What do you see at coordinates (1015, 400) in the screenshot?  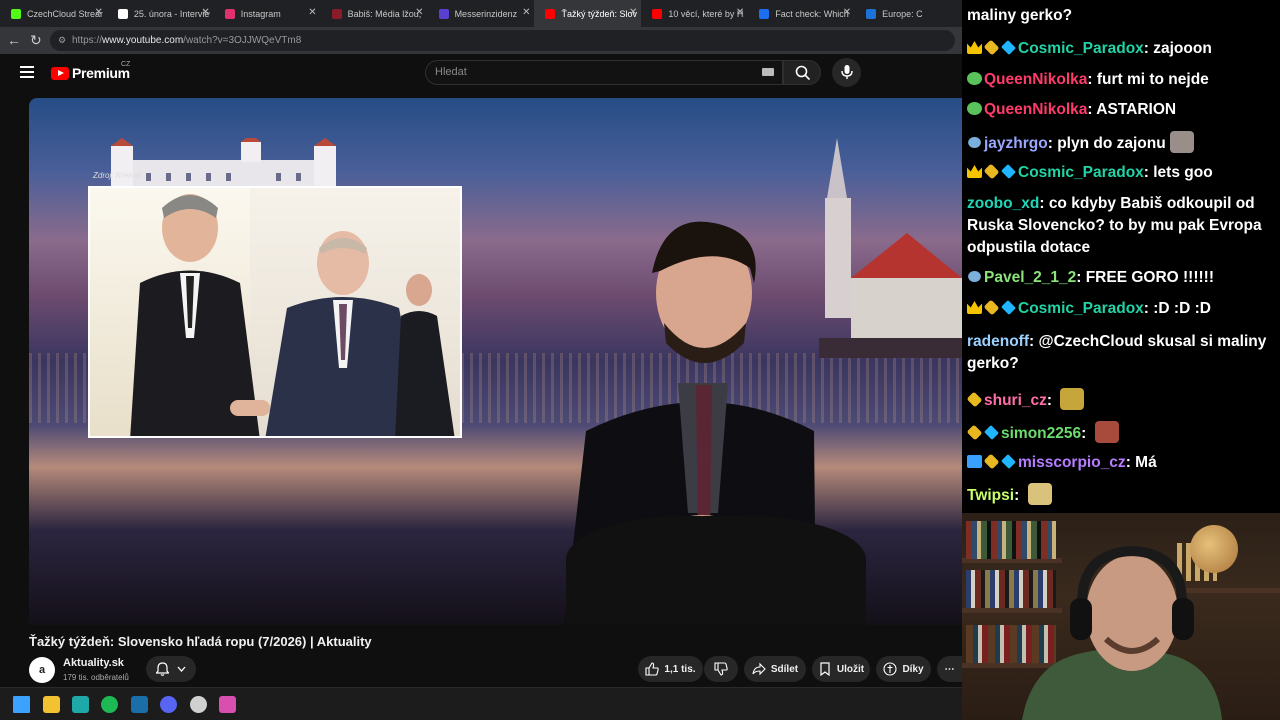 I see `chat-username: shuri_cz` at bounding box center [1015, 400].